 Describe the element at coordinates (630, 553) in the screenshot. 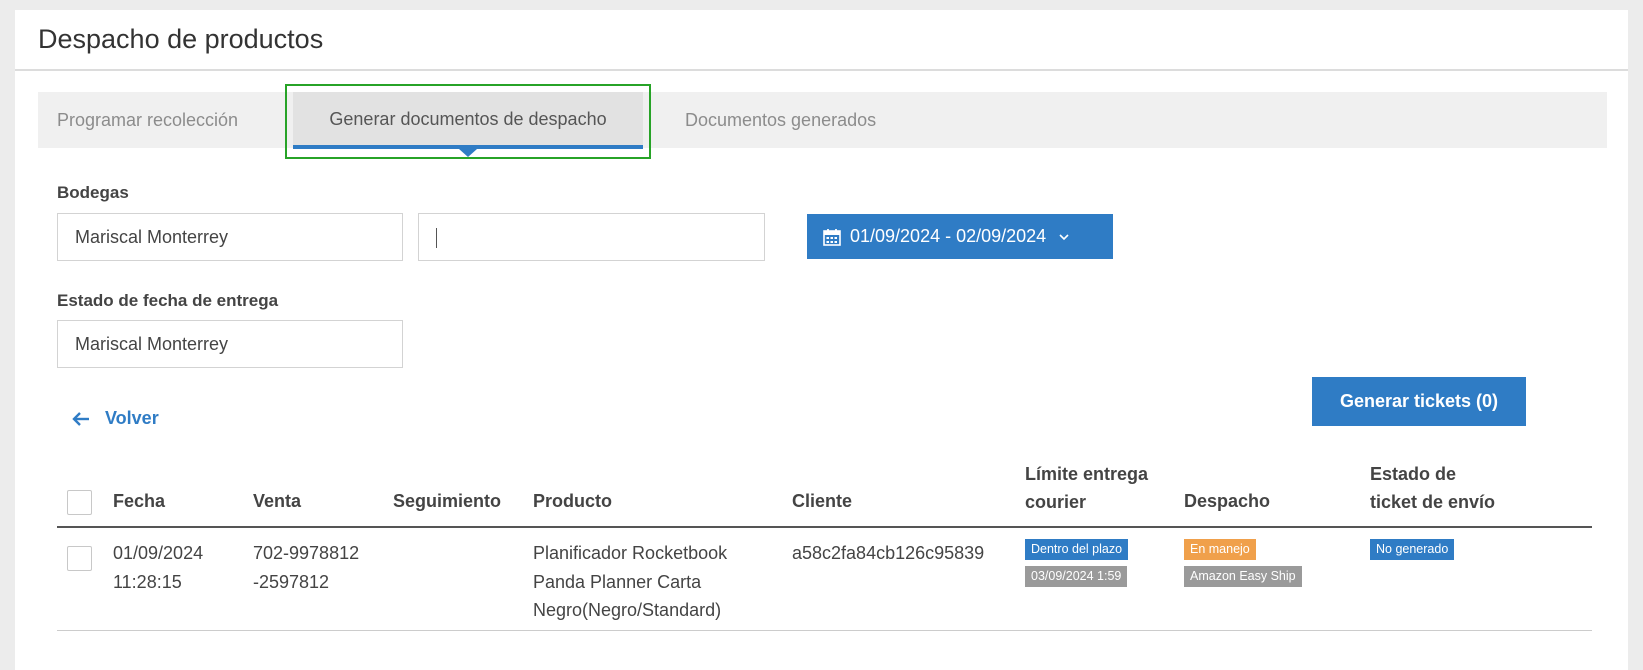

I see `cell-producto-line-1: Planificador Rocketbook` at that location.